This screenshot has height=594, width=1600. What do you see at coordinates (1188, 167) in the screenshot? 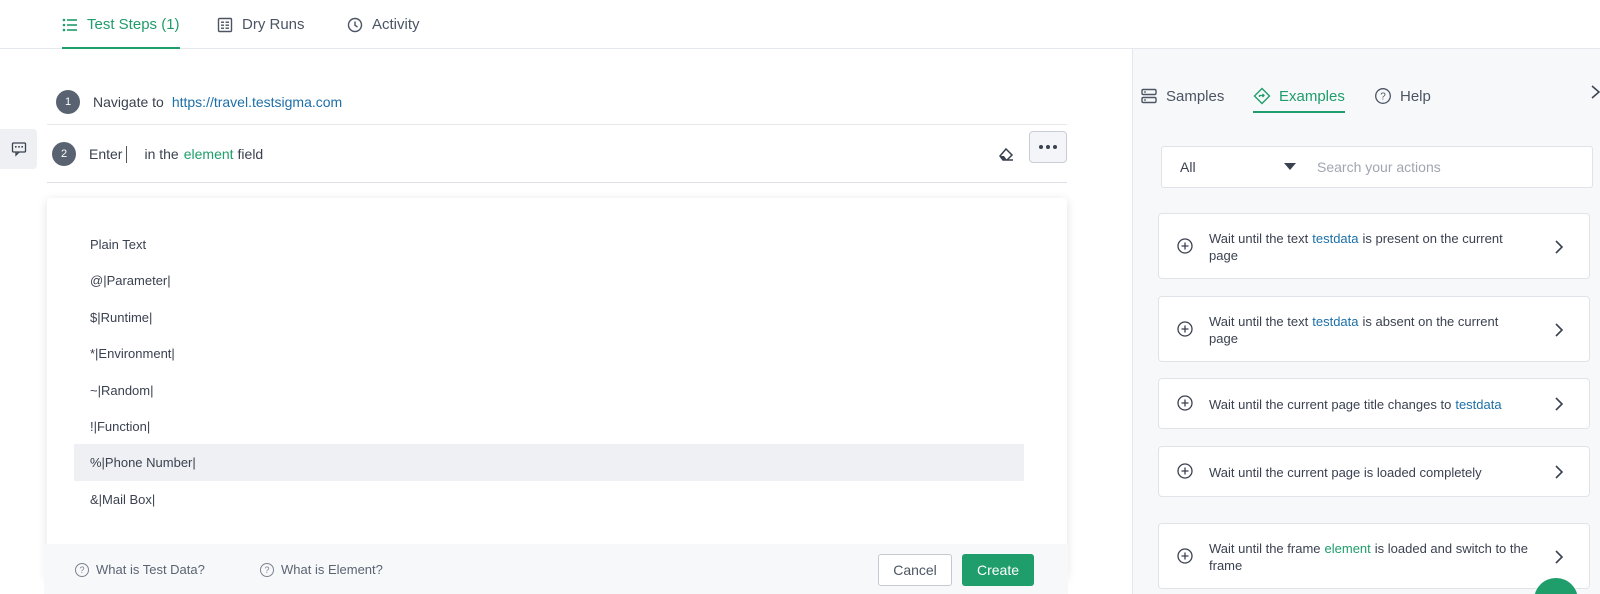
I see `category-select: All` at bounding box center [1188, 167].